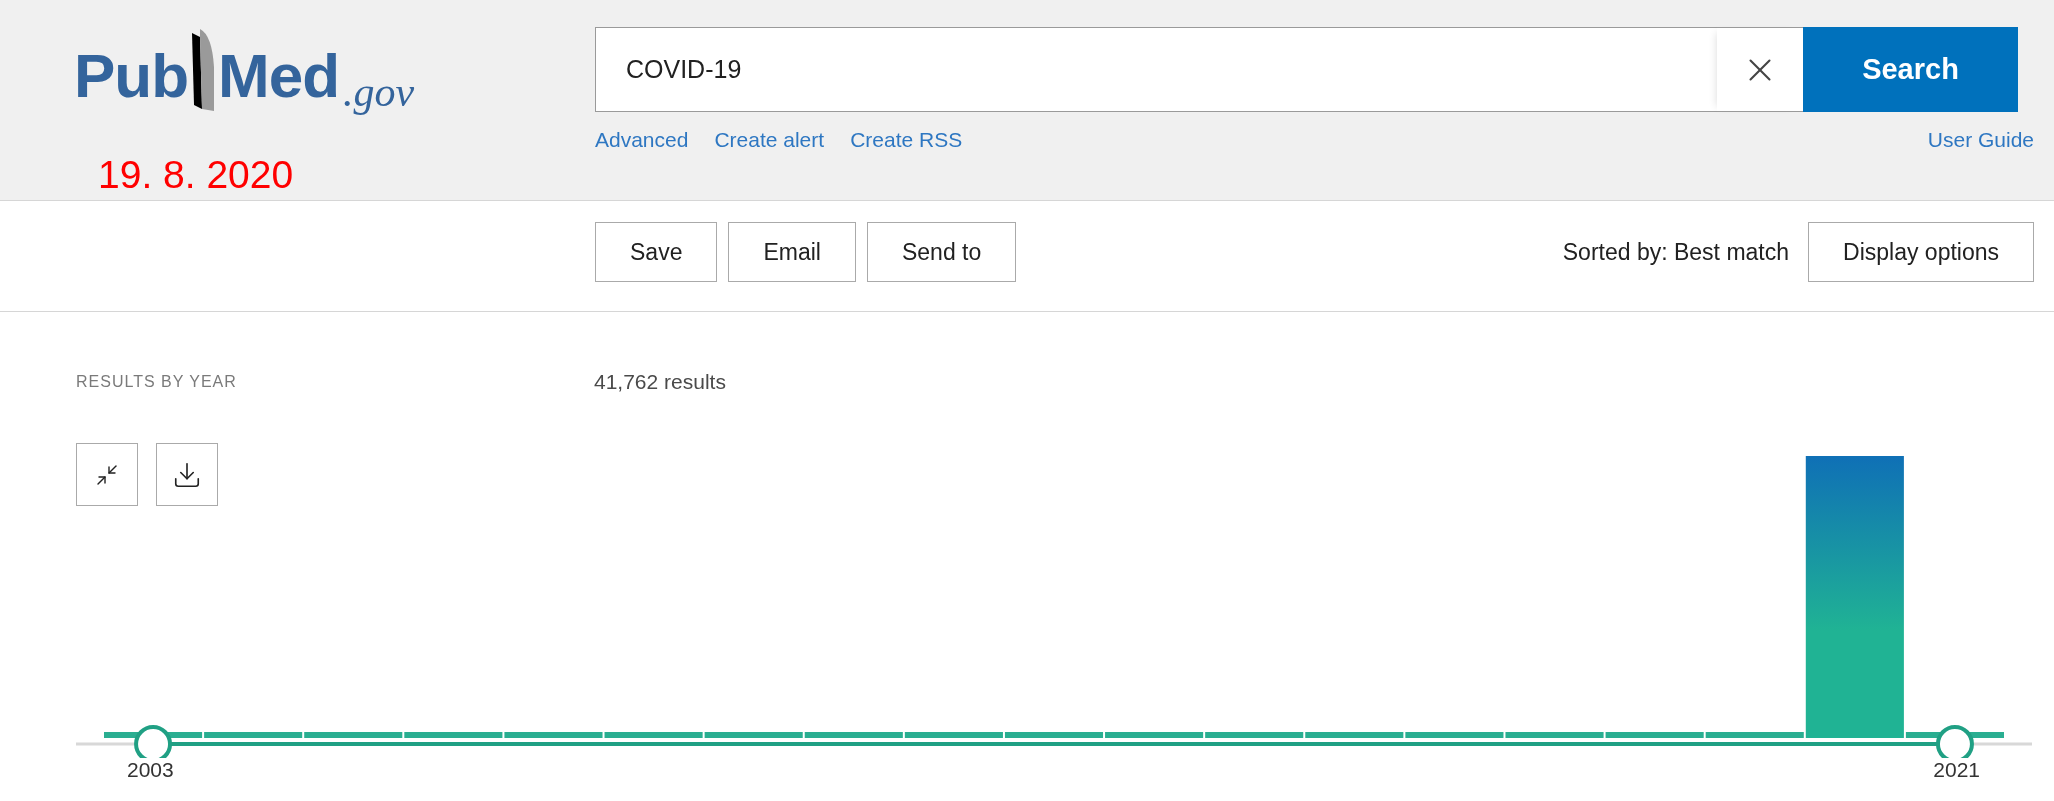  What do you see at coordinates (941, 252) in the screenshot?
I see `action-button: Send to` at bounding box center [941, 252].